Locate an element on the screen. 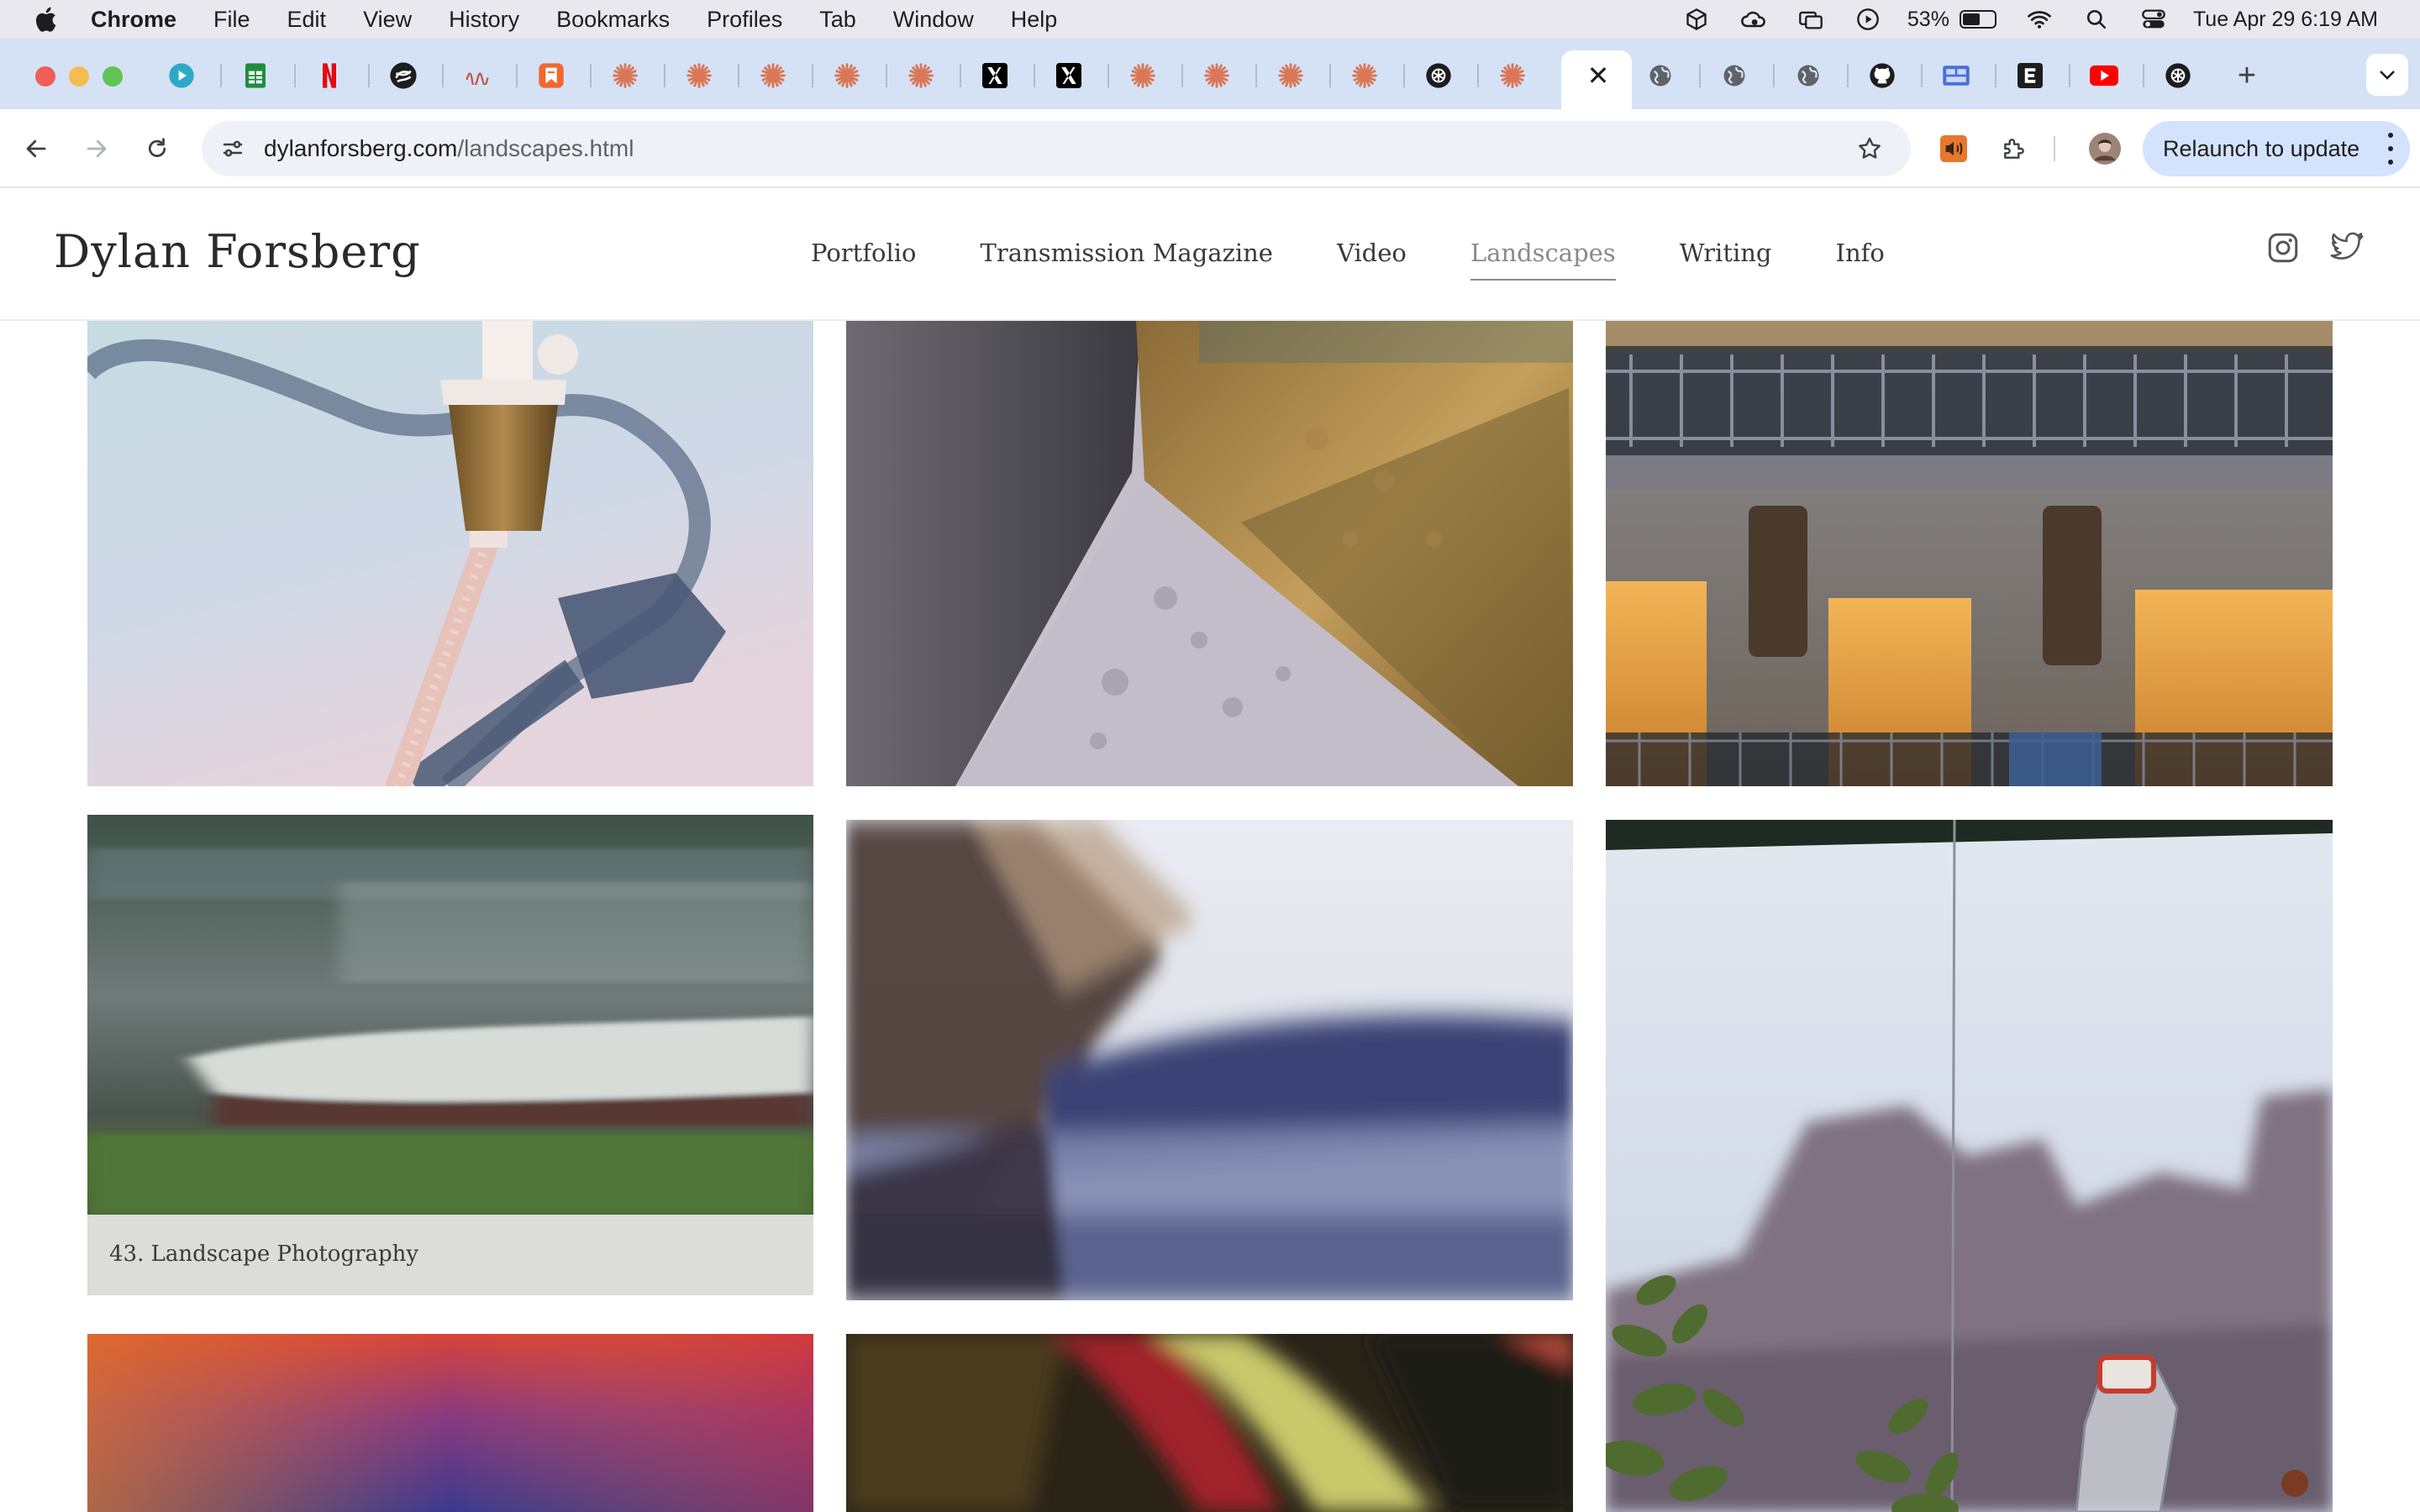  tab-github-icon is located at coordinates (1882, 75).